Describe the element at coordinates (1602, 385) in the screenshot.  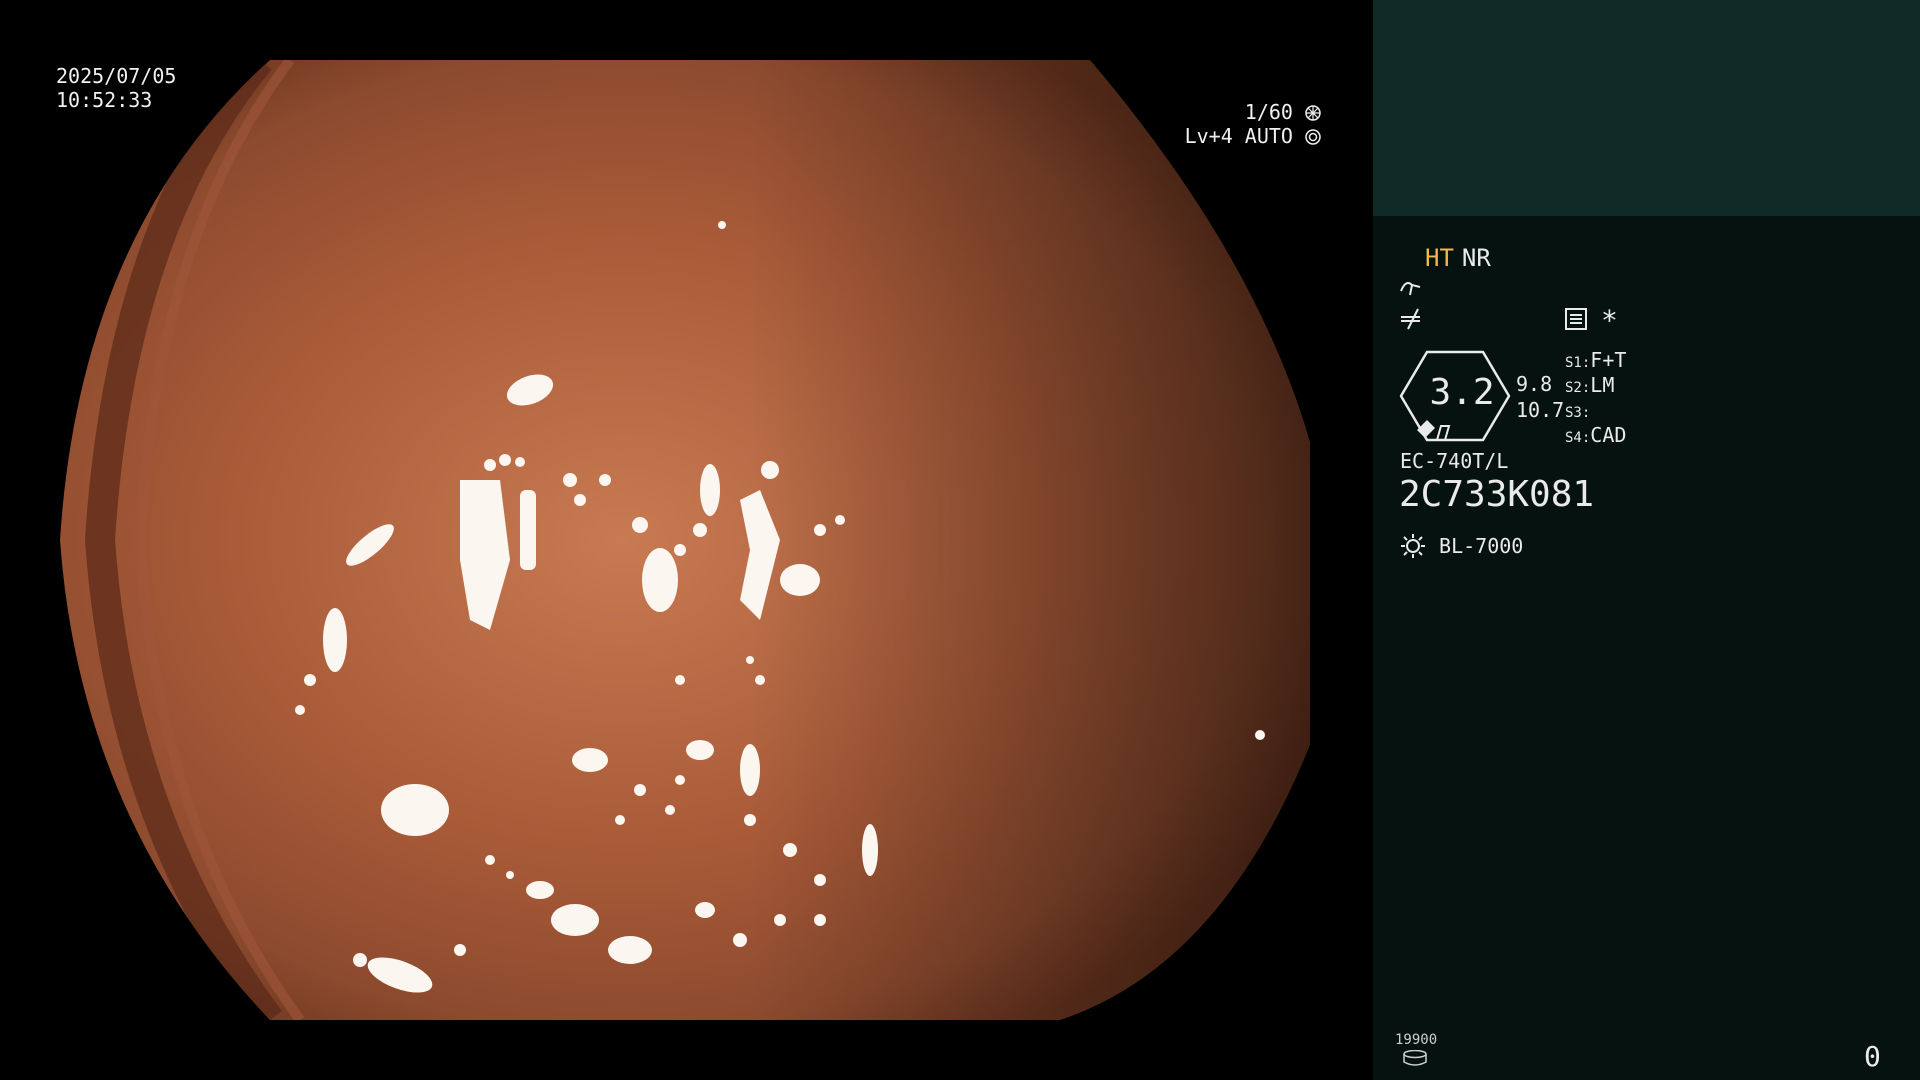
I see `switch-value: LM` at that location.